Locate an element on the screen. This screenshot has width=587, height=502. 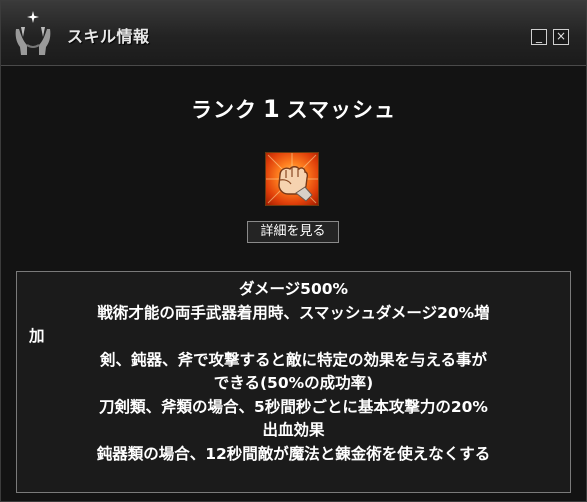
minimize-button: _ is located at coordinates (539, 37).